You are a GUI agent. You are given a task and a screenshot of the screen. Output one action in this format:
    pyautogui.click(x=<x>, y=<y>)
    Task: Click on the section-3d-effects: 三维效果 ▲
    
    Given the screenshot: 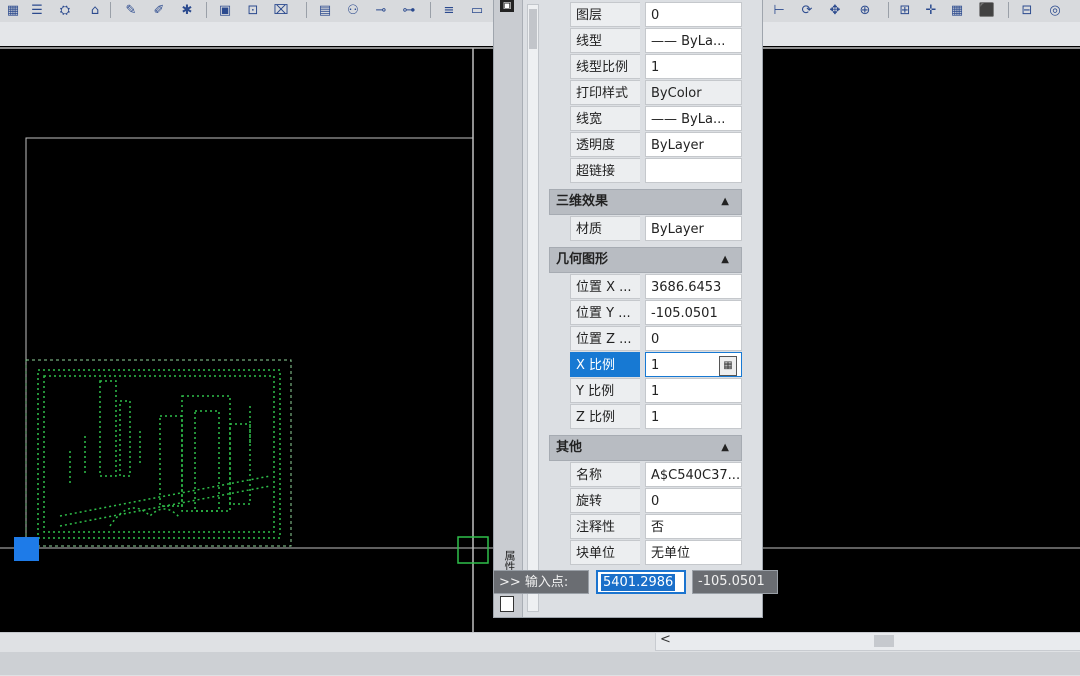 What is the action you would take?
    pyautogui.click(x=645, y=202)
    